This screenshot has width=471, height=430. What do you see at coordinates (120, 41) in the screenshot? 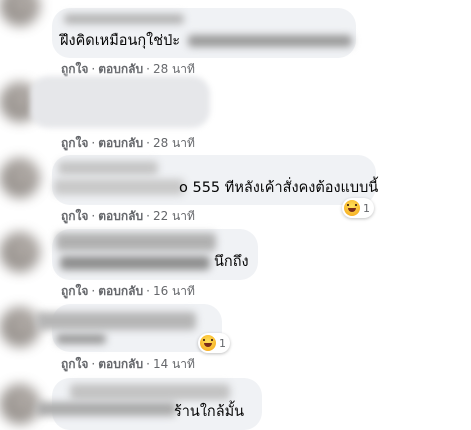
I see `comment-text: ฝึงคิดเหมือนกุใช่ป่ะ` at bounding box center [120, 41].